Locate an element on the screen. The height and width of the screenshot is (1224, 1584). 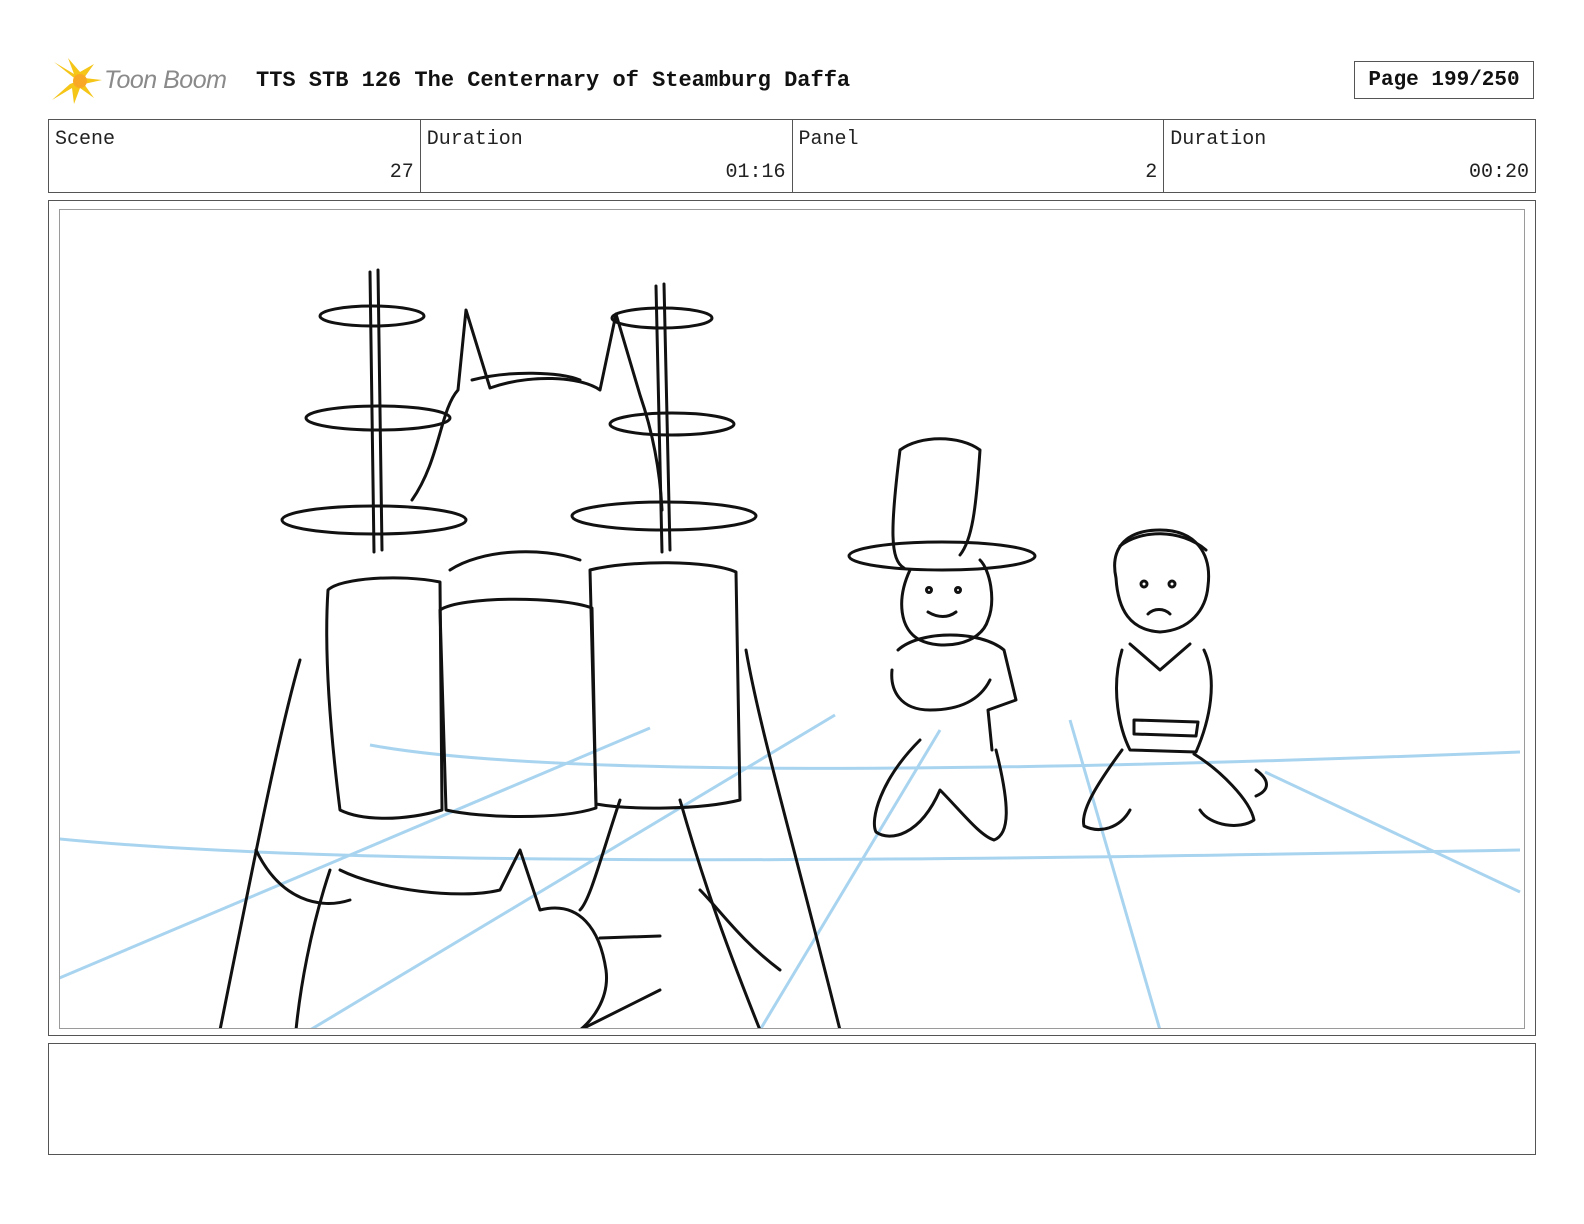
panel-duration-label: Duration is located at coordinates (1218, 139).